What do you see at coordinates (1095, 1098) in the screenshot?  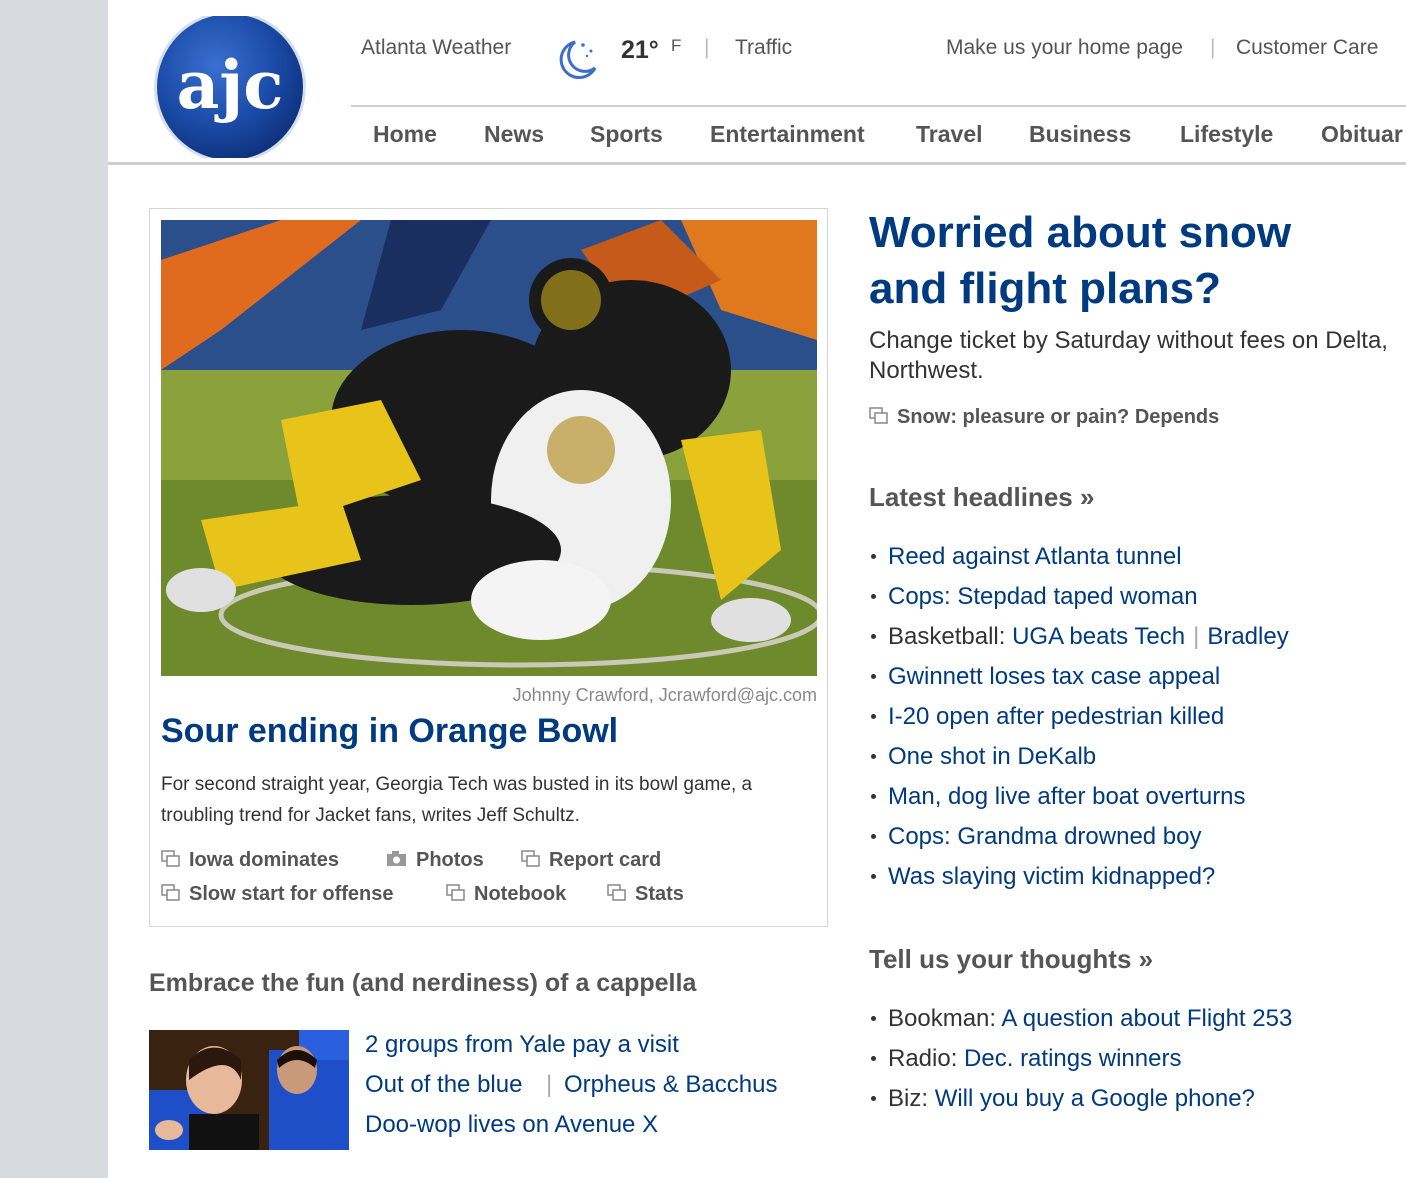 I see `opinion-link: Will you buy a Google phone?` at bounding box center [1095, 1098].